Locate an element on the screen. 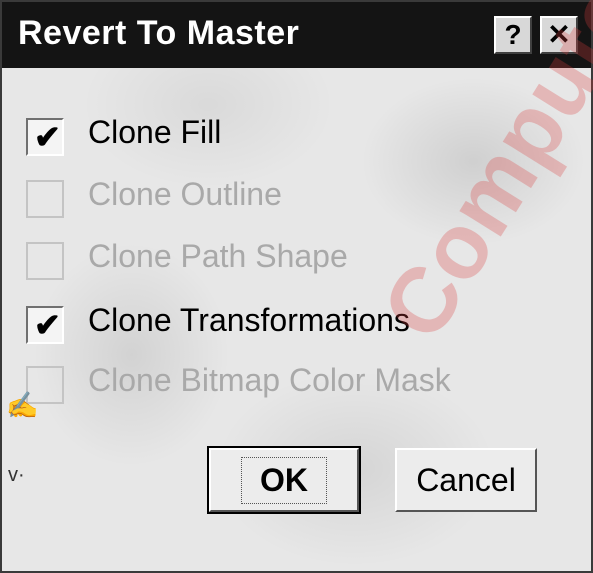  checkbox-clone-transformations: ✔ is located at coordinates (45, 325).